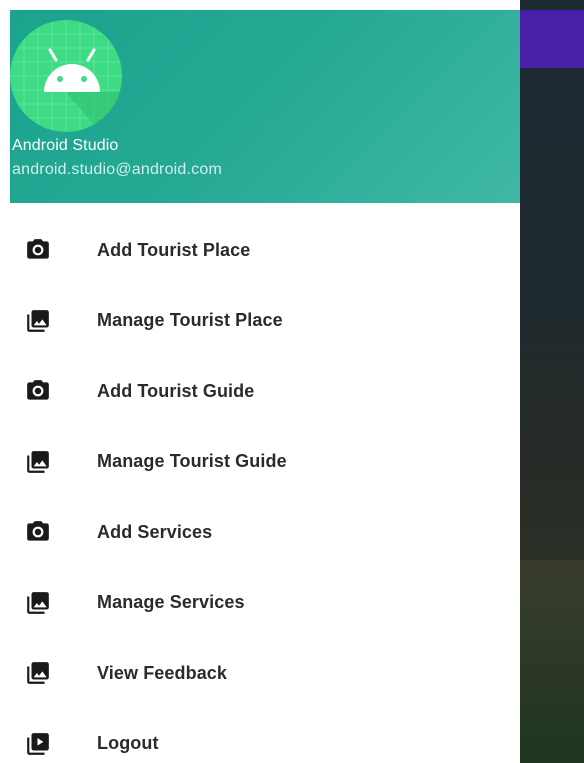 This screenshot has width=584, height=763. I want to click on menu-item-add-services: Add Services, so click(265, 532).